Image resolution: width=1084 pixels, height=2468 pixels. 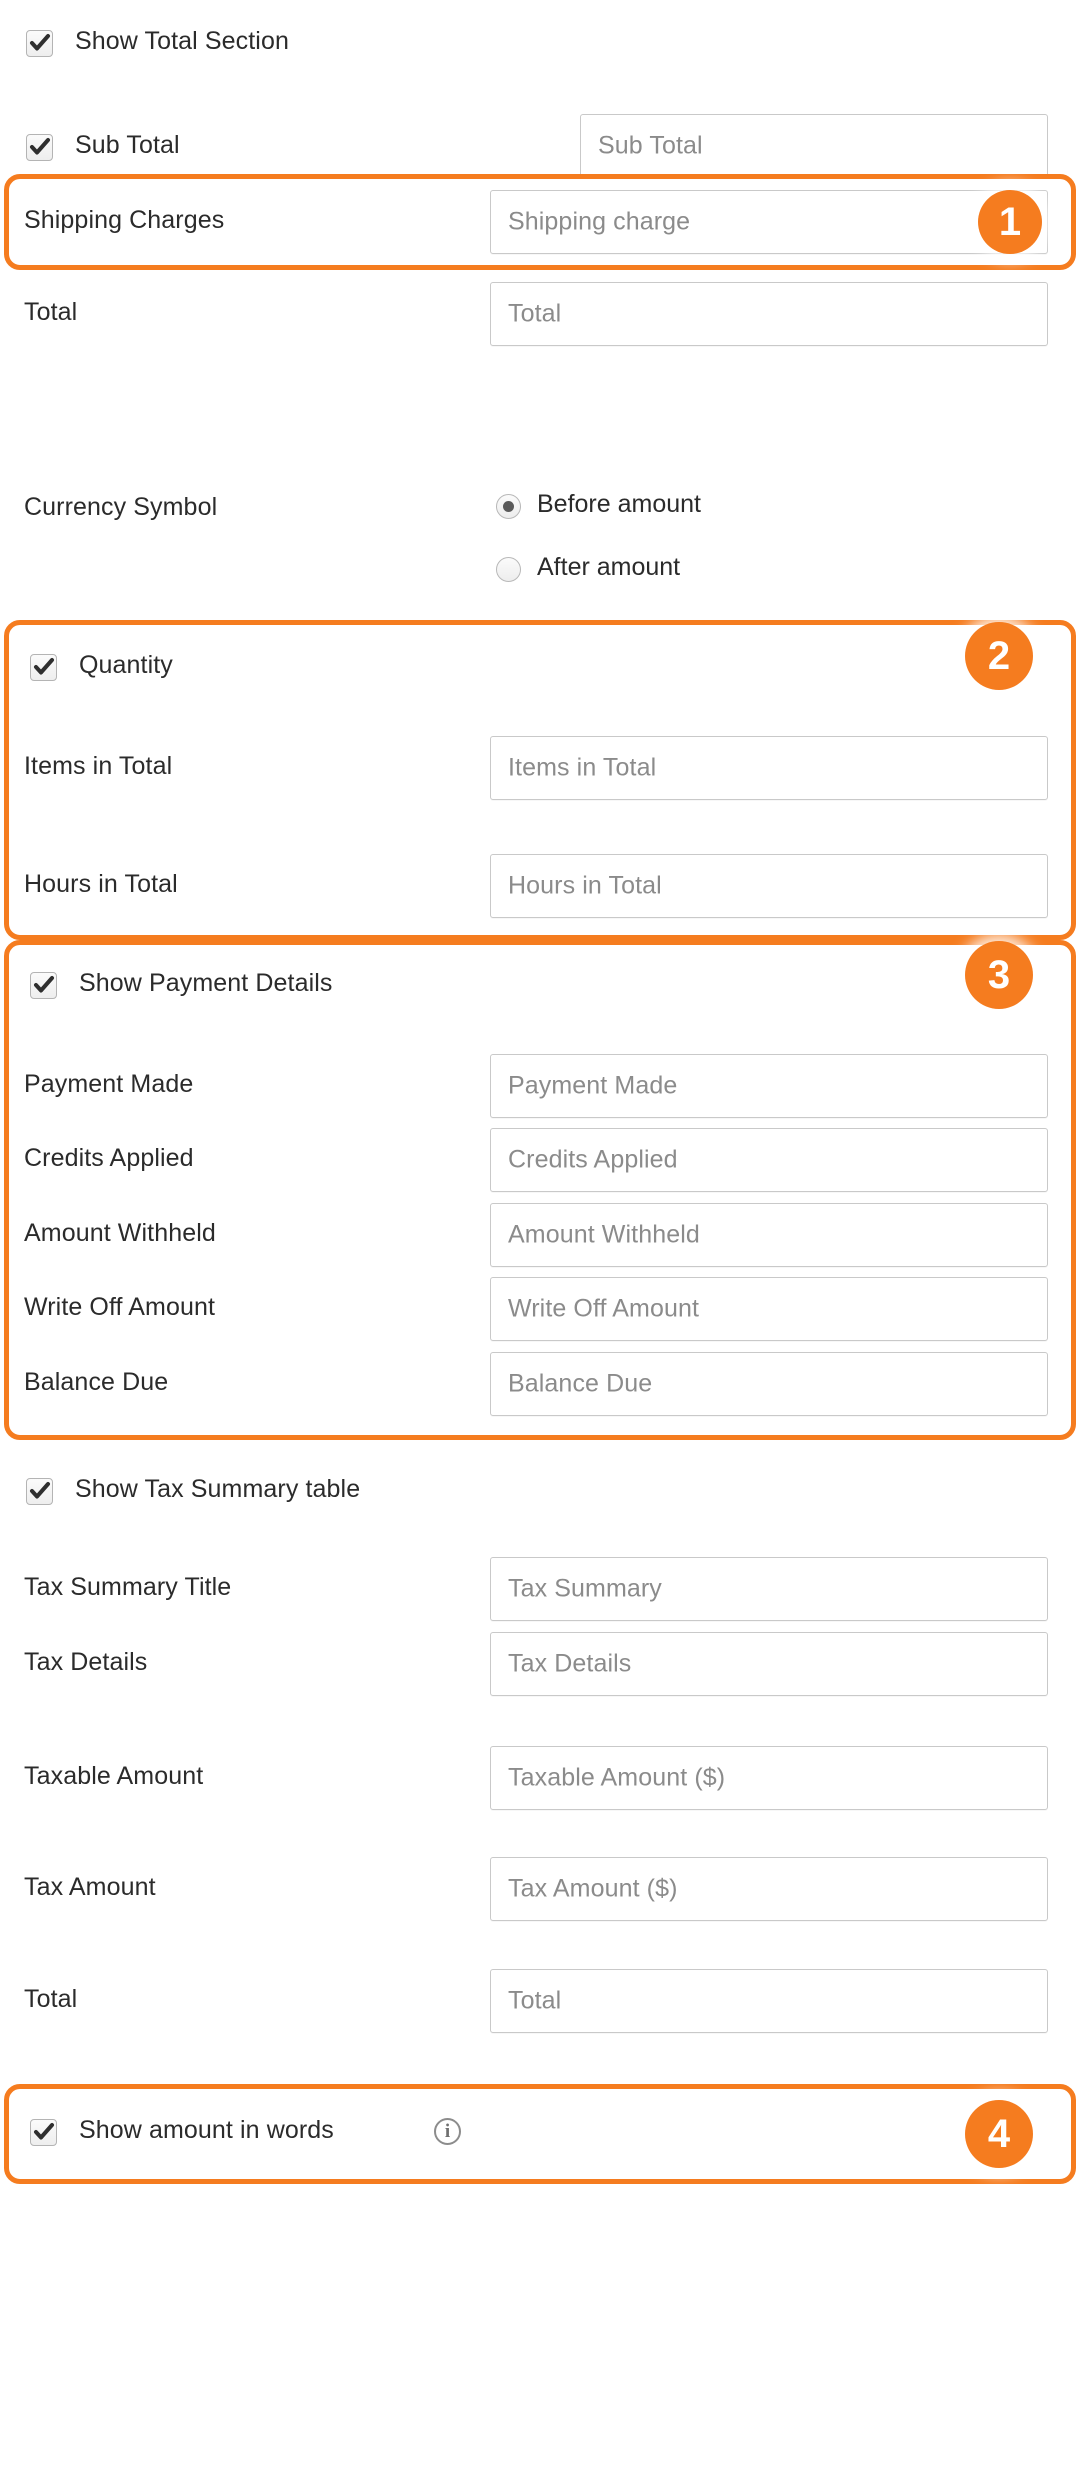 What do you see at coordinates (206, 2130) in the screenshot?
I see `label-show-amount-in-words: Show amount in words` at bounding box center [206, 2130].